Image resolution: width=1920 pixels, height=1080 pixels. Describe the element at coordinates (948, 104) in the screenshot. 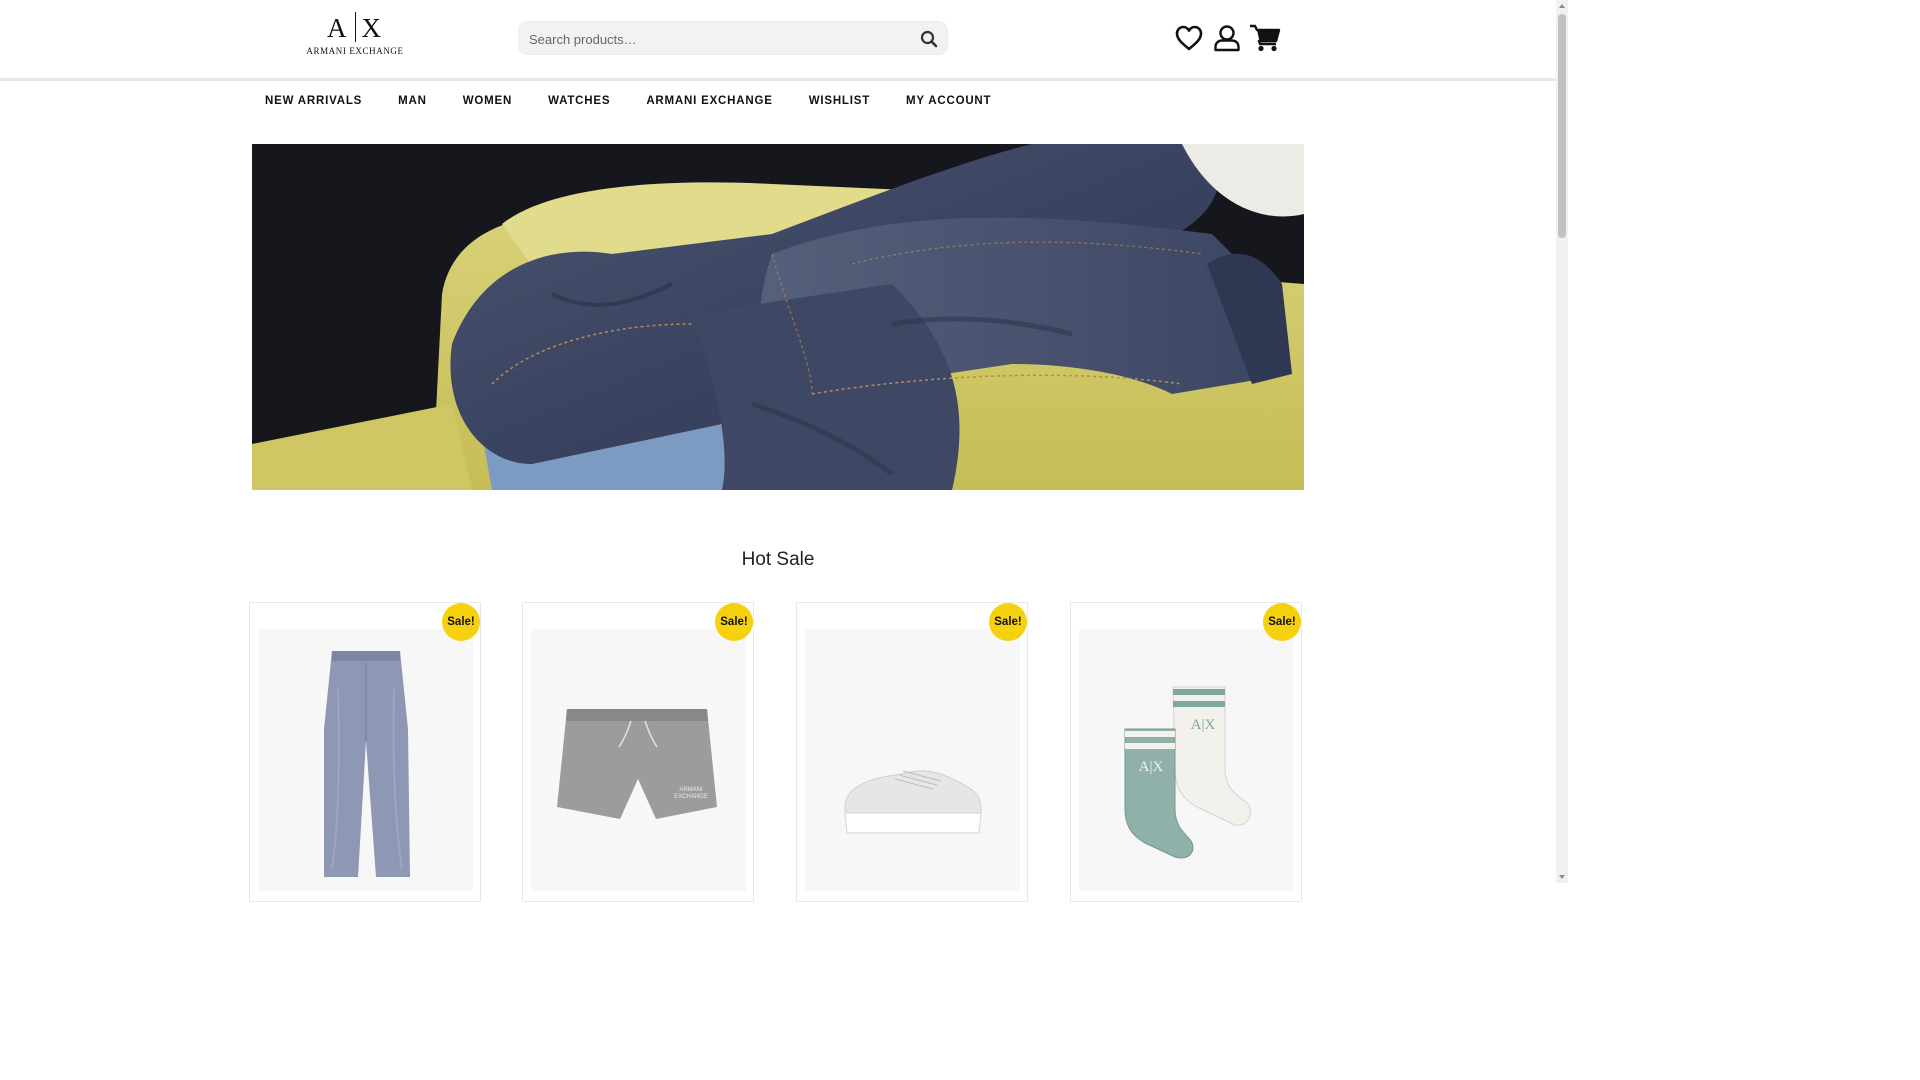

I see `nav-item-my-account: MY ACCOUNT` at that location.